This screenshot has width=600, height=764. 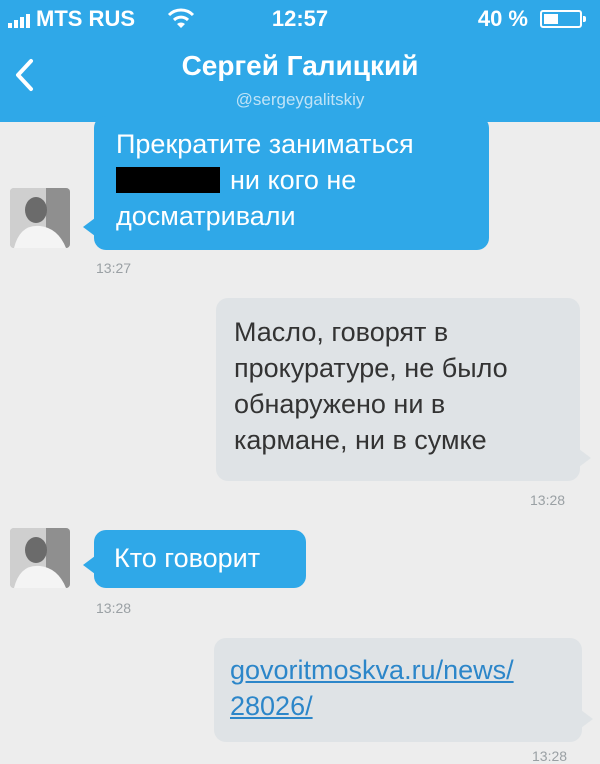 I want to click on status-bar: MTS RUS 12:57 40 %, so click(x=300, y=18).